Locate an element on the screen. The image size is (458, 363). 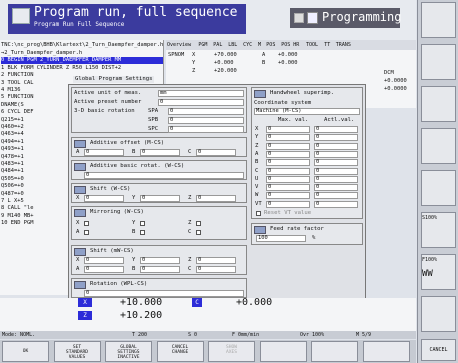
program-line: →2_Turn_Daempfer_damper.h is located at coordinates (41, 53).